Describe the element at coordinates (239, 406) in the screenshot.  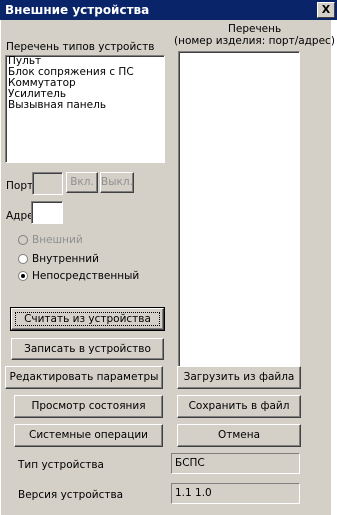
I see `save-to-file-button: Сохранить в файл` at that location.